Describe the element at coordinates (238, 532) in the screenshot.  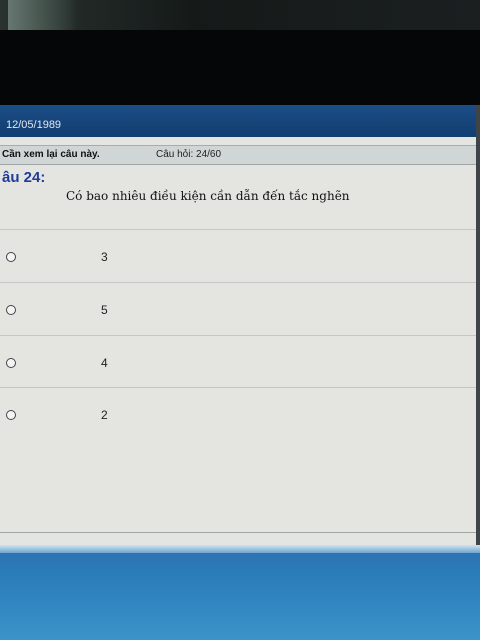
I see `divider` at that location.